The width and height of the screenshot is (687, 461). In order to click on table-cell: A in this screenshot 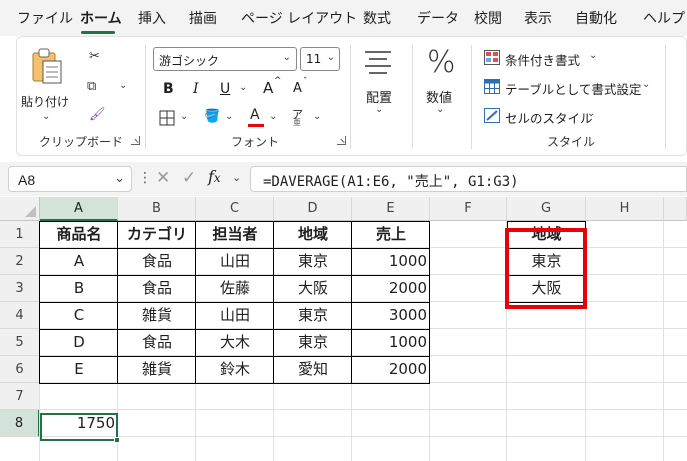, I will do `click(79, 261)`.